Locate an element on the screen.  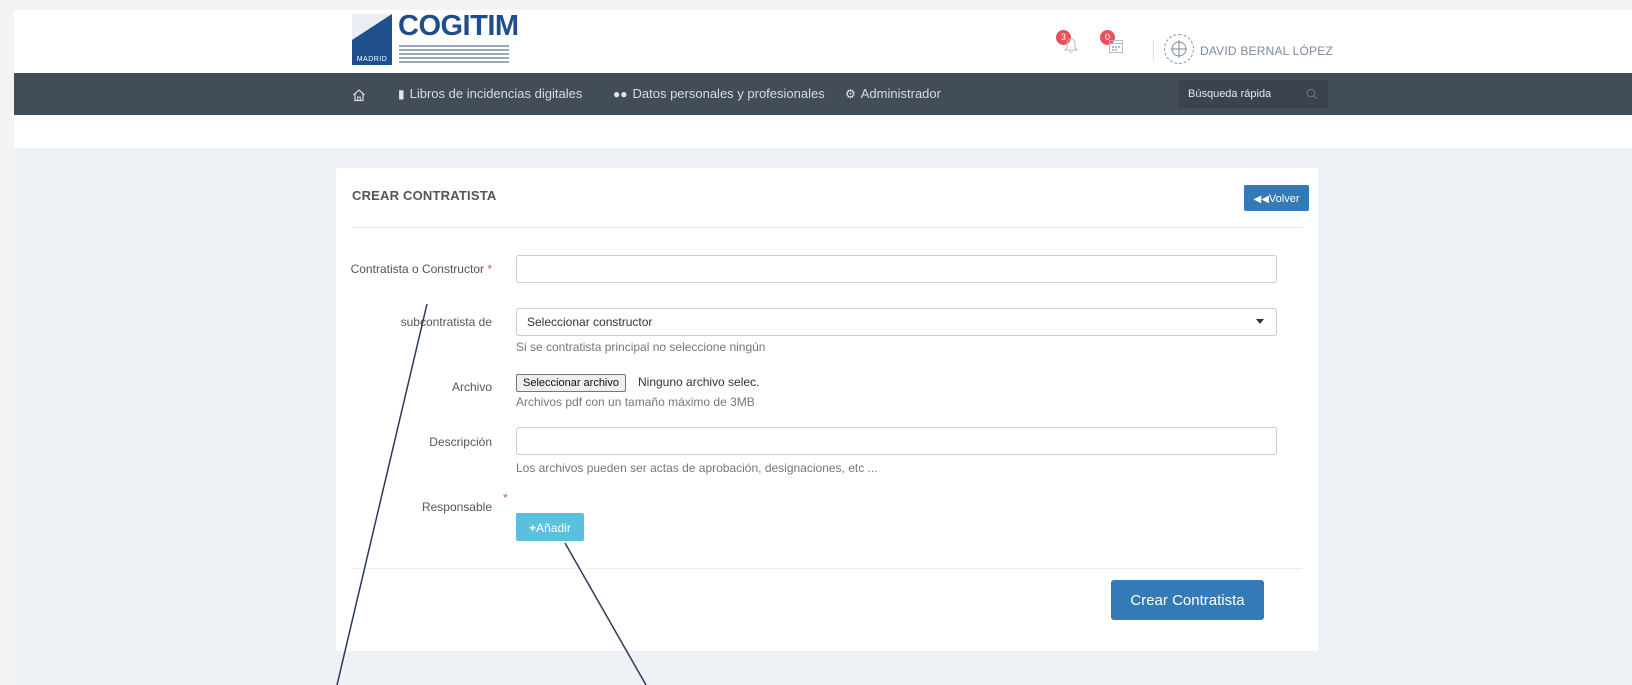
nav-libros-label: Libros de incidencias digitales is located at coordinates (496, 93).